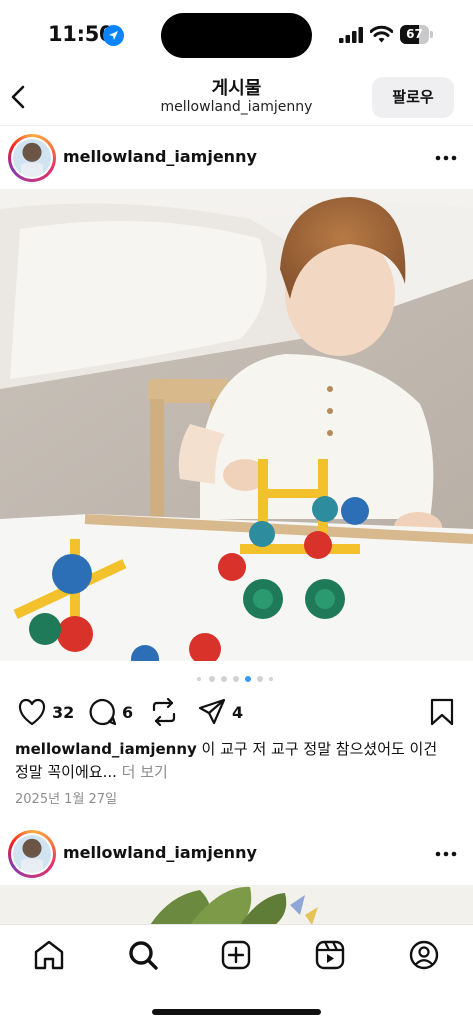 Image resolution: width=473 pixels, height=1024 pixels. What do you see at coordinates (413, 97) in the screenshot?
I see `follow-button: 팔로우` at bounding box center [413, 97].